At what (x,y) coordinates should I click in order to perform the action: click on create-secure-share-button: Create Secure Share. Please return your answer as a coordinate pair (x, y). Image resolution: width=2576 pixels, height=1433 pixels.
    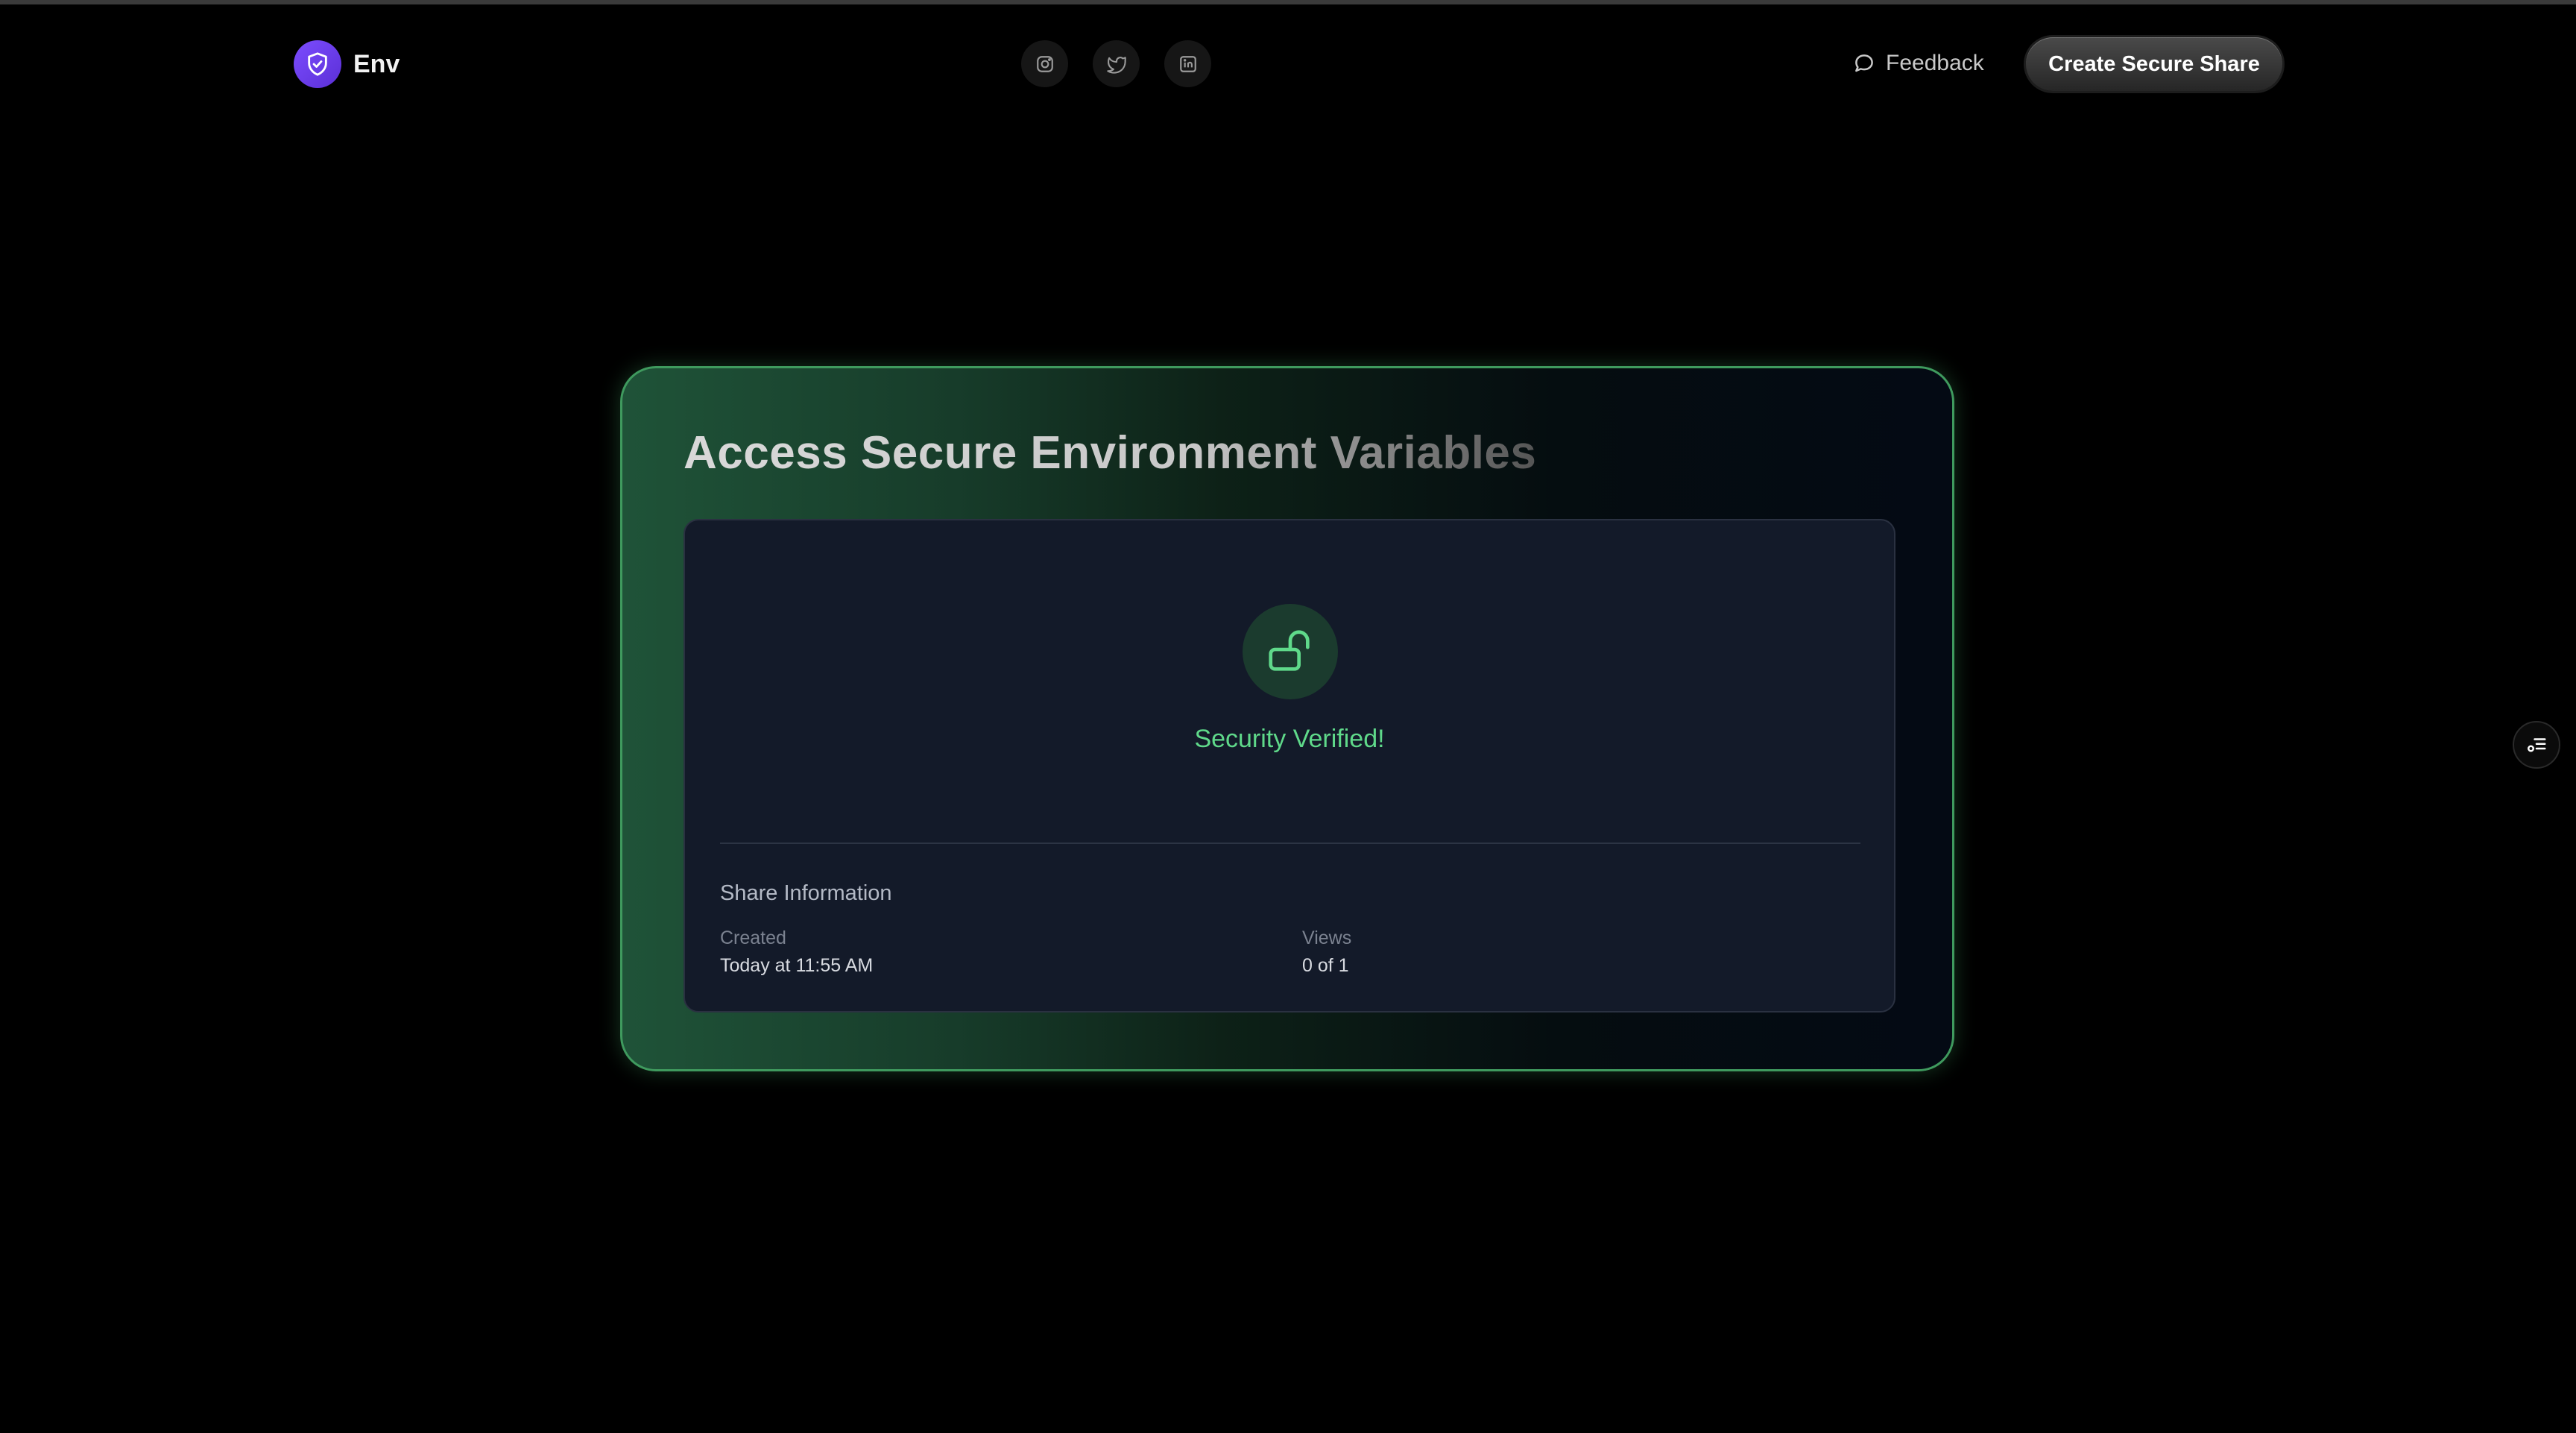
    Looking at the image, I should click on (2154, 64).